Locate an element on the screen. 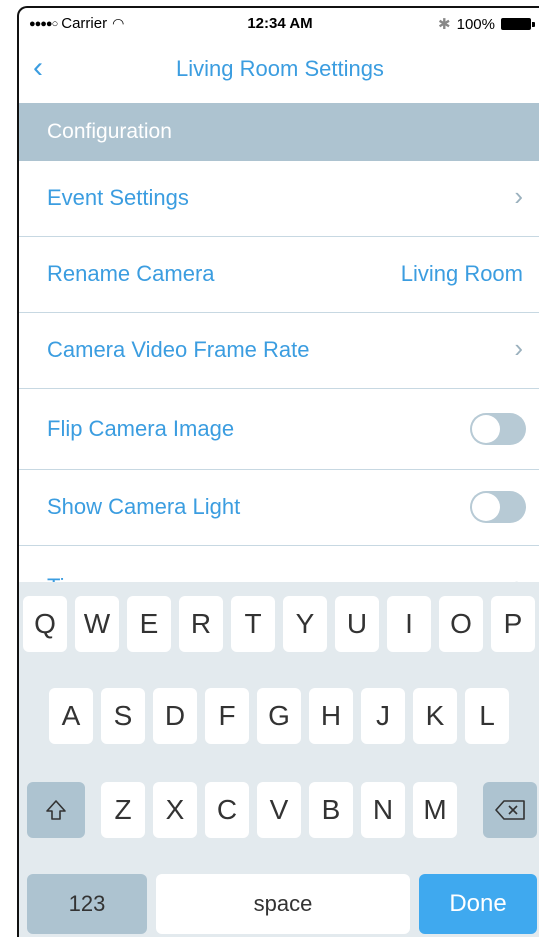  key-s: S is located at coordinates (123, 716).